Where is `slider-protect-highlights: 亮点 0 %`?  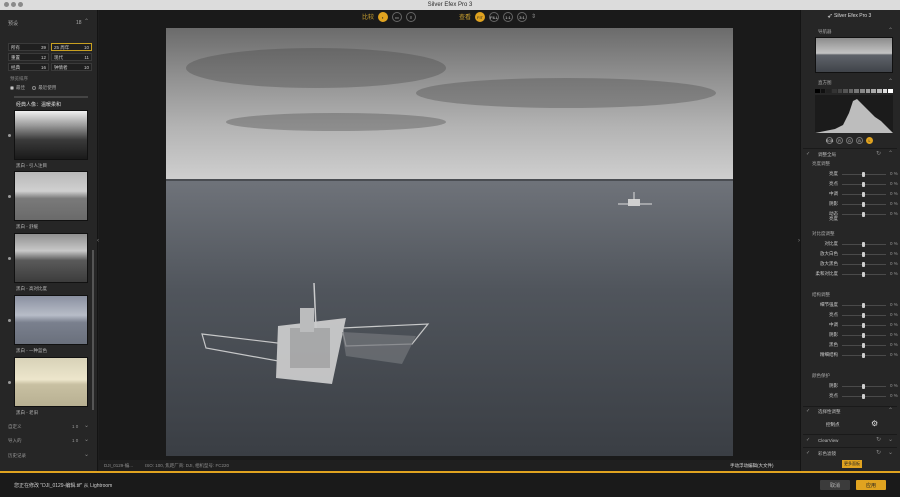 slider-protect-highlights: 亮点 0 % is located at coordinates (852, 397).